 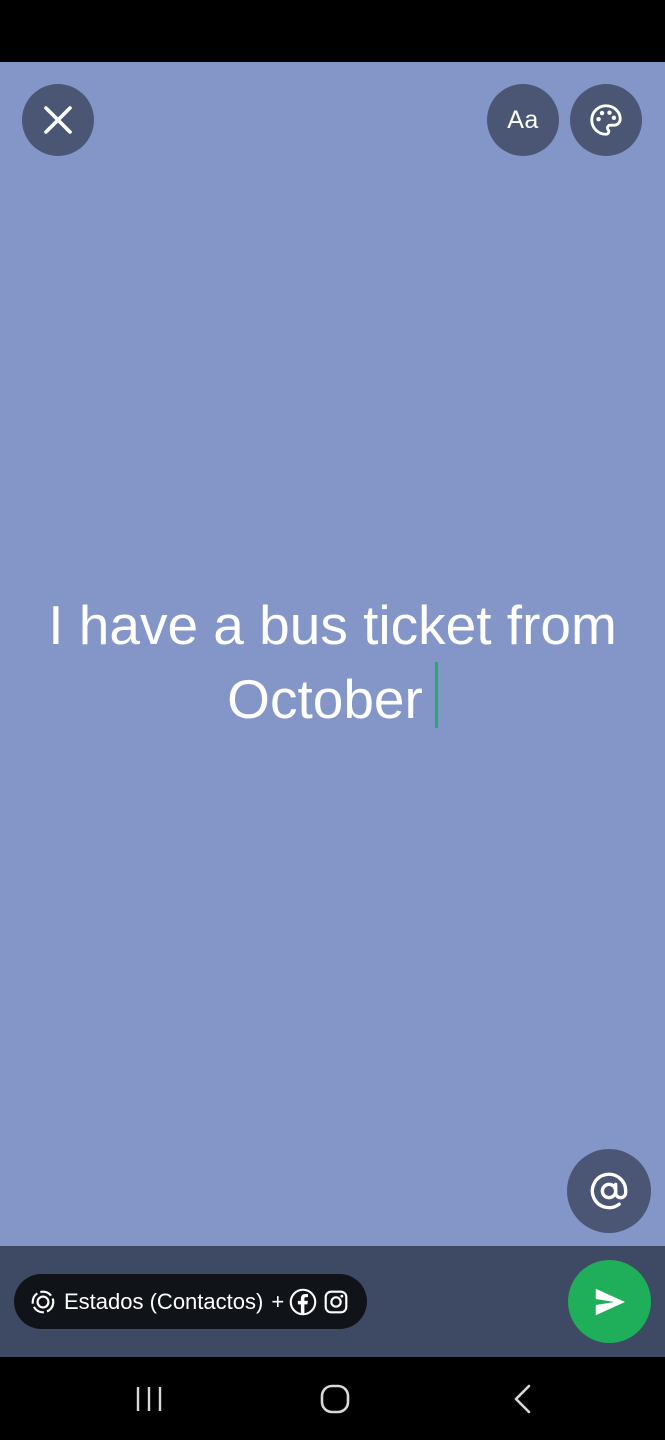 I want to click on status-icon, so click(x=43, y=1302).